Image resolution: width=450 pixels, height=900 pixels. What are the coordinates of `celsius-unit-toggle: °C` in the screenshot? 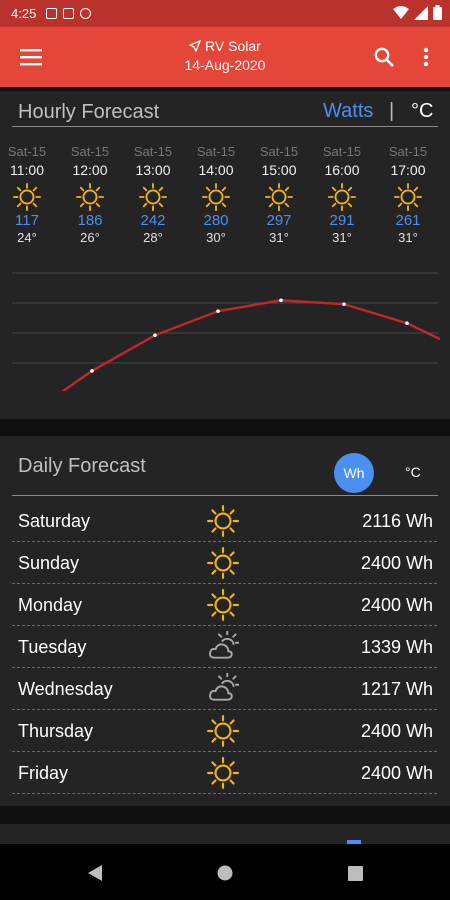 It's located at (422, 111).